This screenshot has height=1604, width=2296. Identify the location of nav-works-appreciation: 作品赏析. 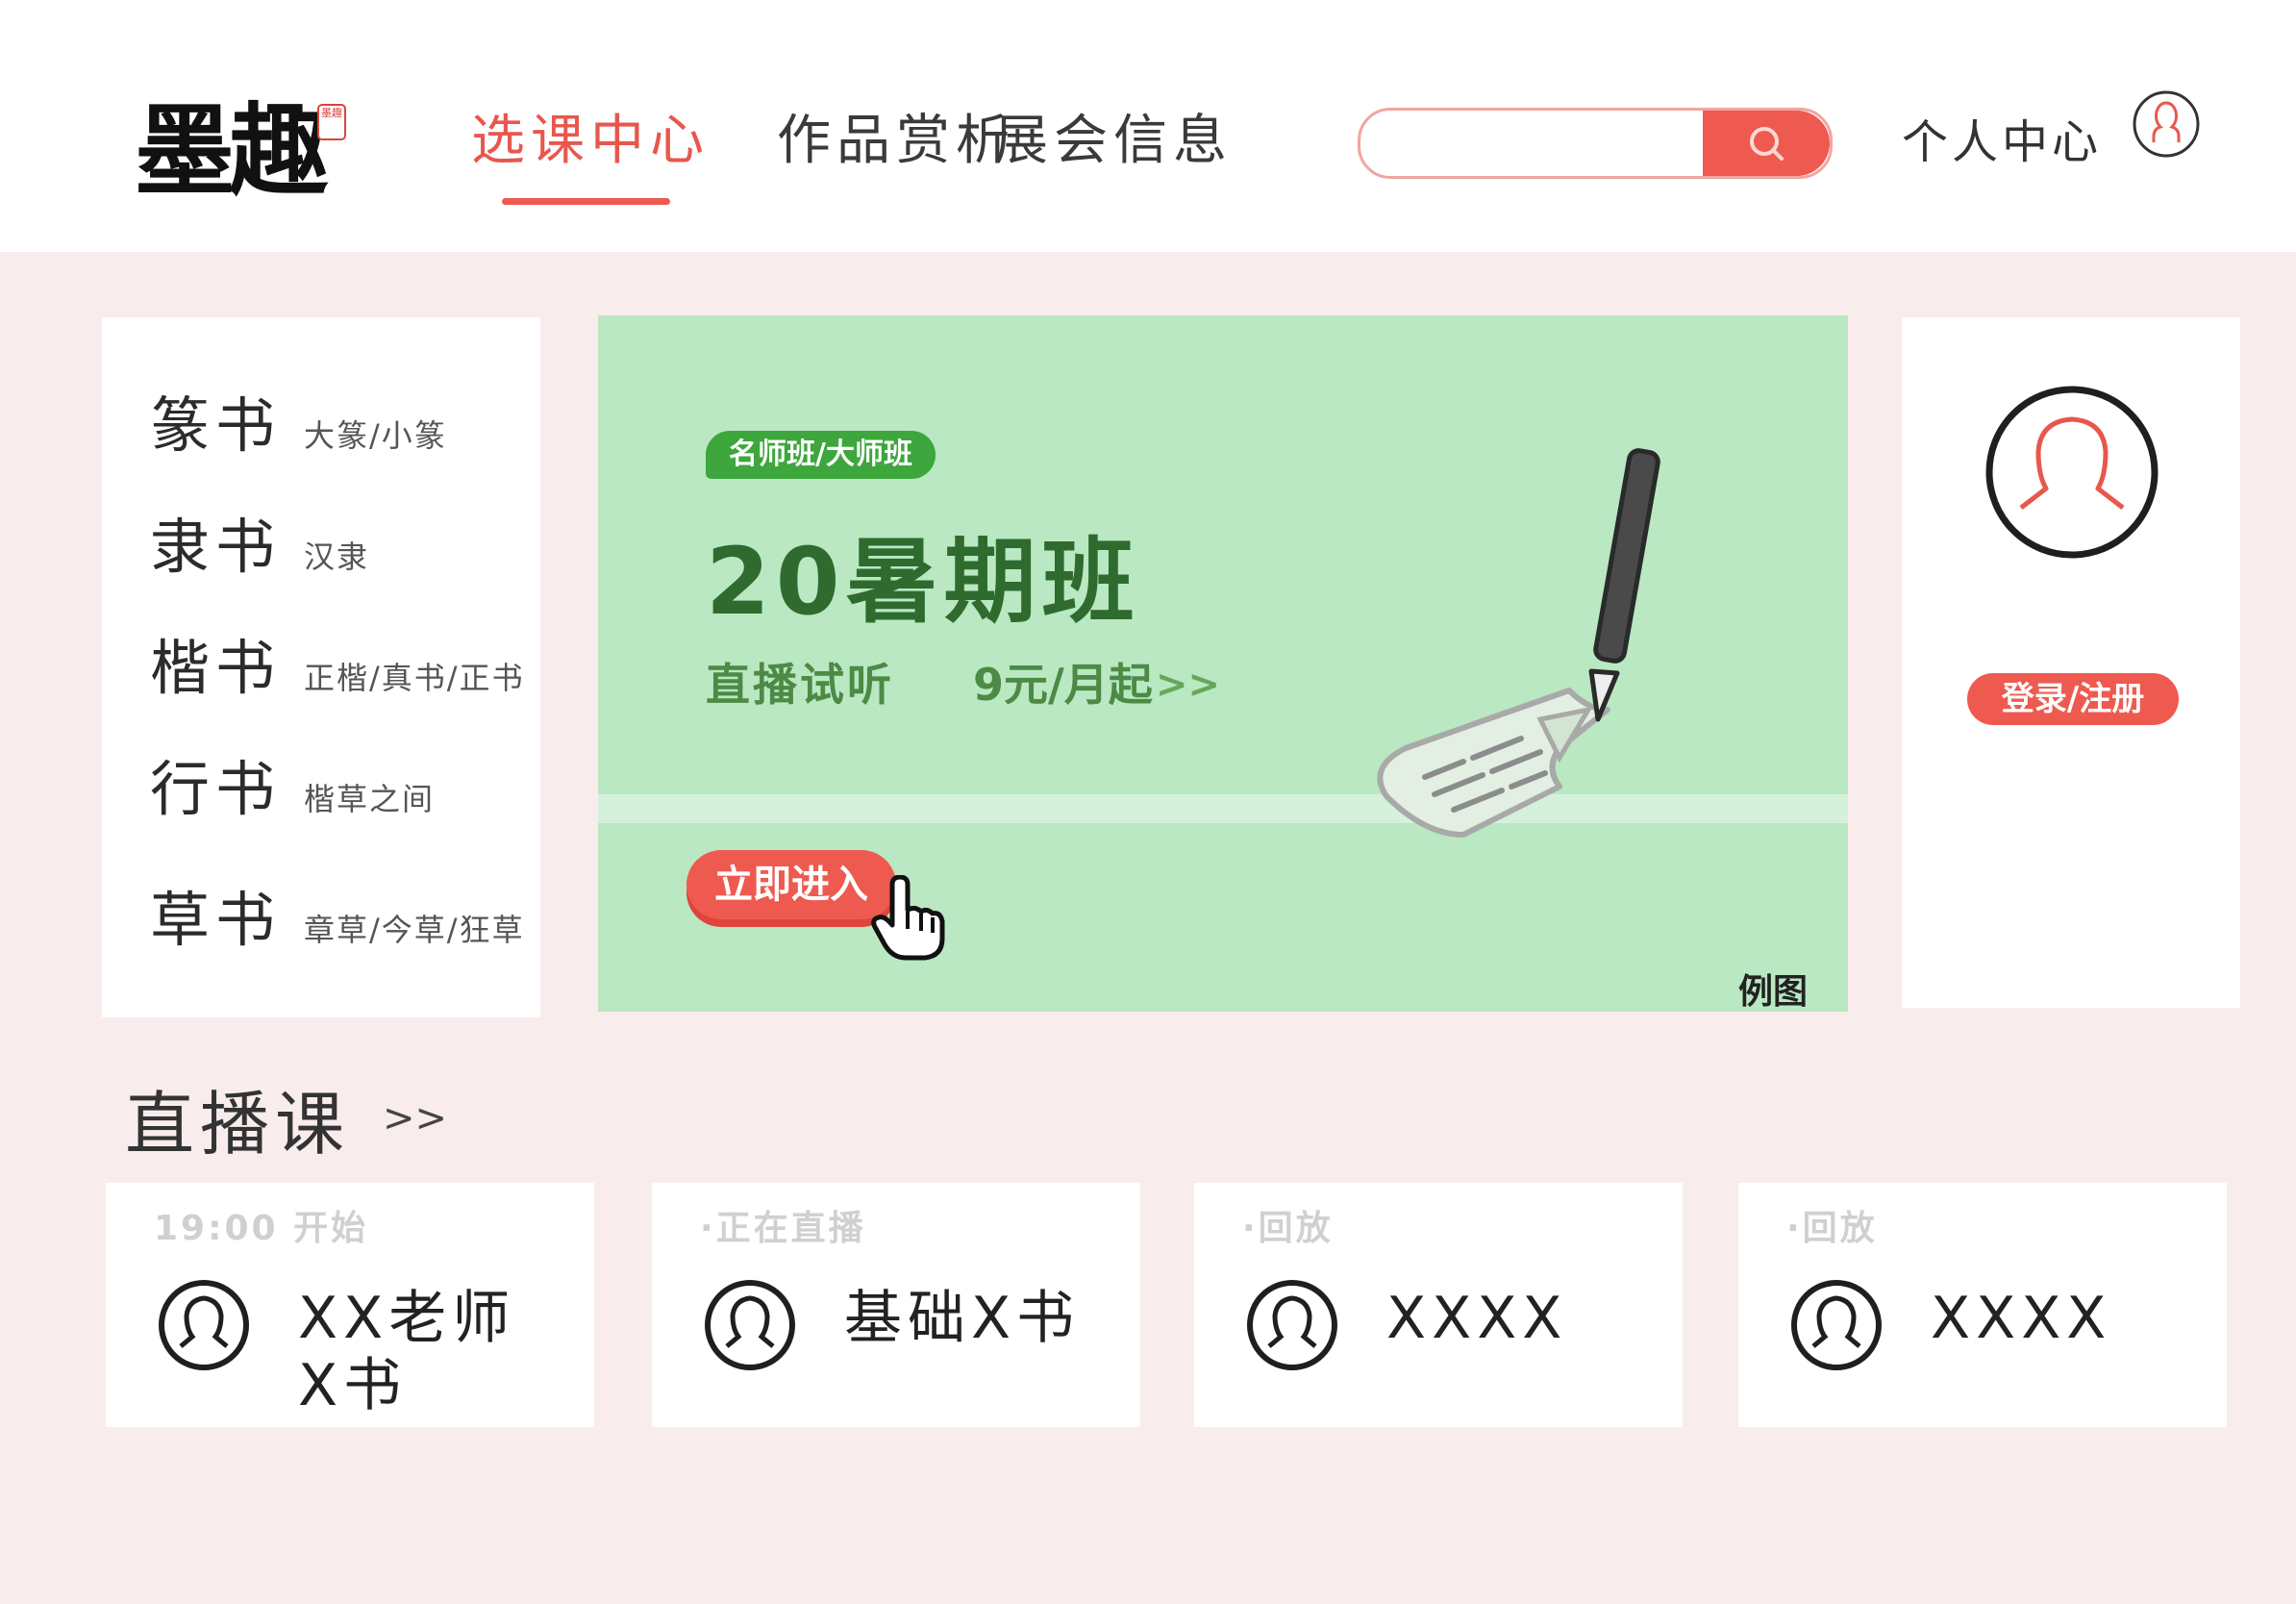
(896, 141).